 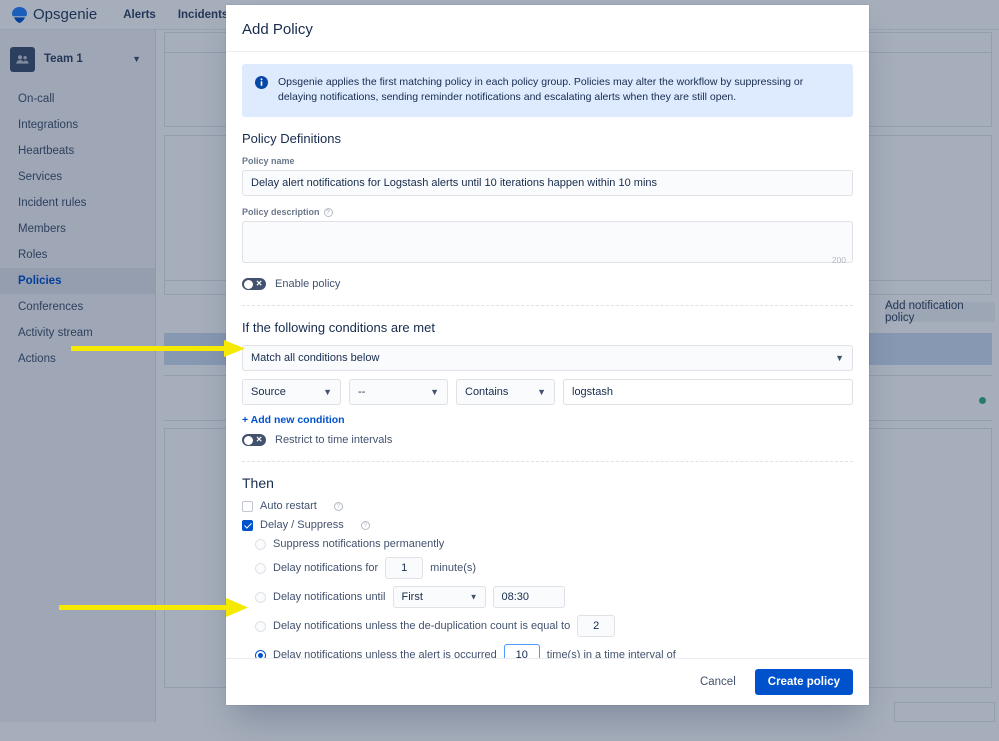 I want to click on policy-definitions-heading: Policy Definitions, so click(x=291, y=138).